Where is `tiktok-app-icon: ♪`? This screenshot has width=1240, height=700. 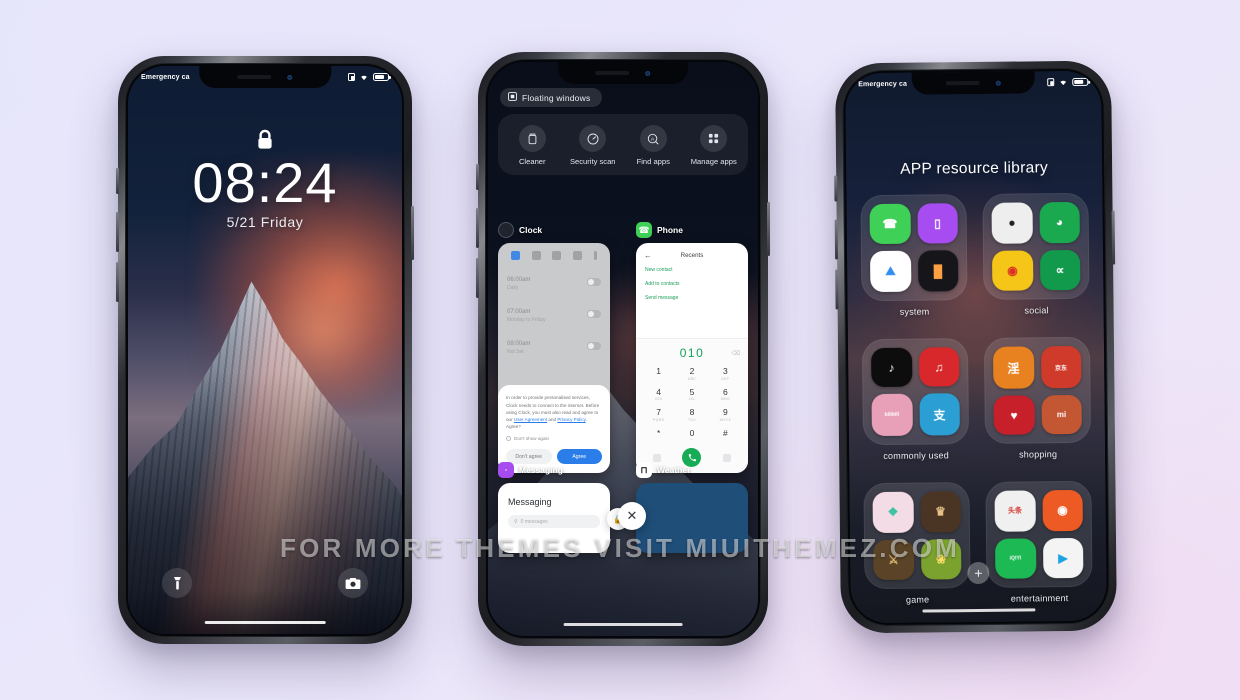
tiktok-app-icon: ♪ is located at coordinates (891, 367).